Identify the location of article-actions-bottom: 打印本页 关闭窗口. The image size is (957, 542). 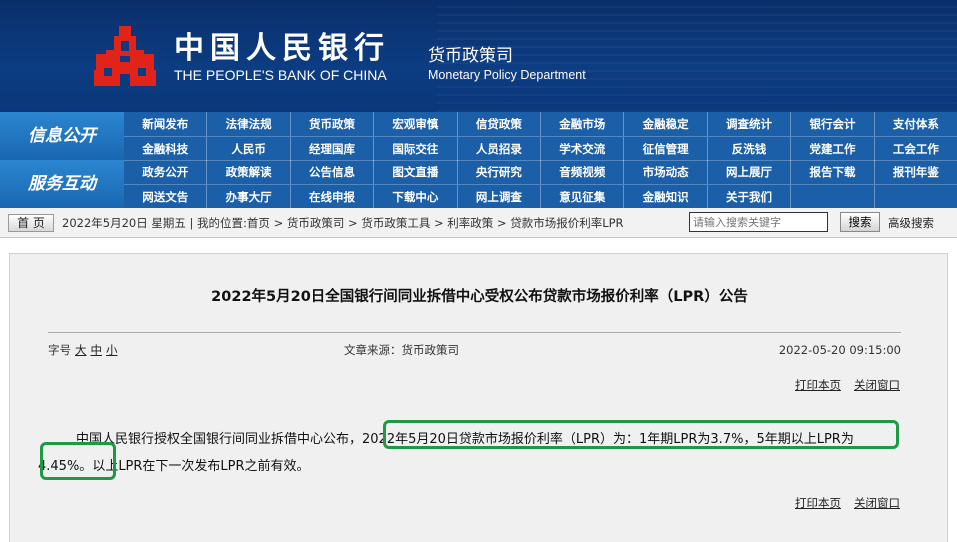
(841, 503).